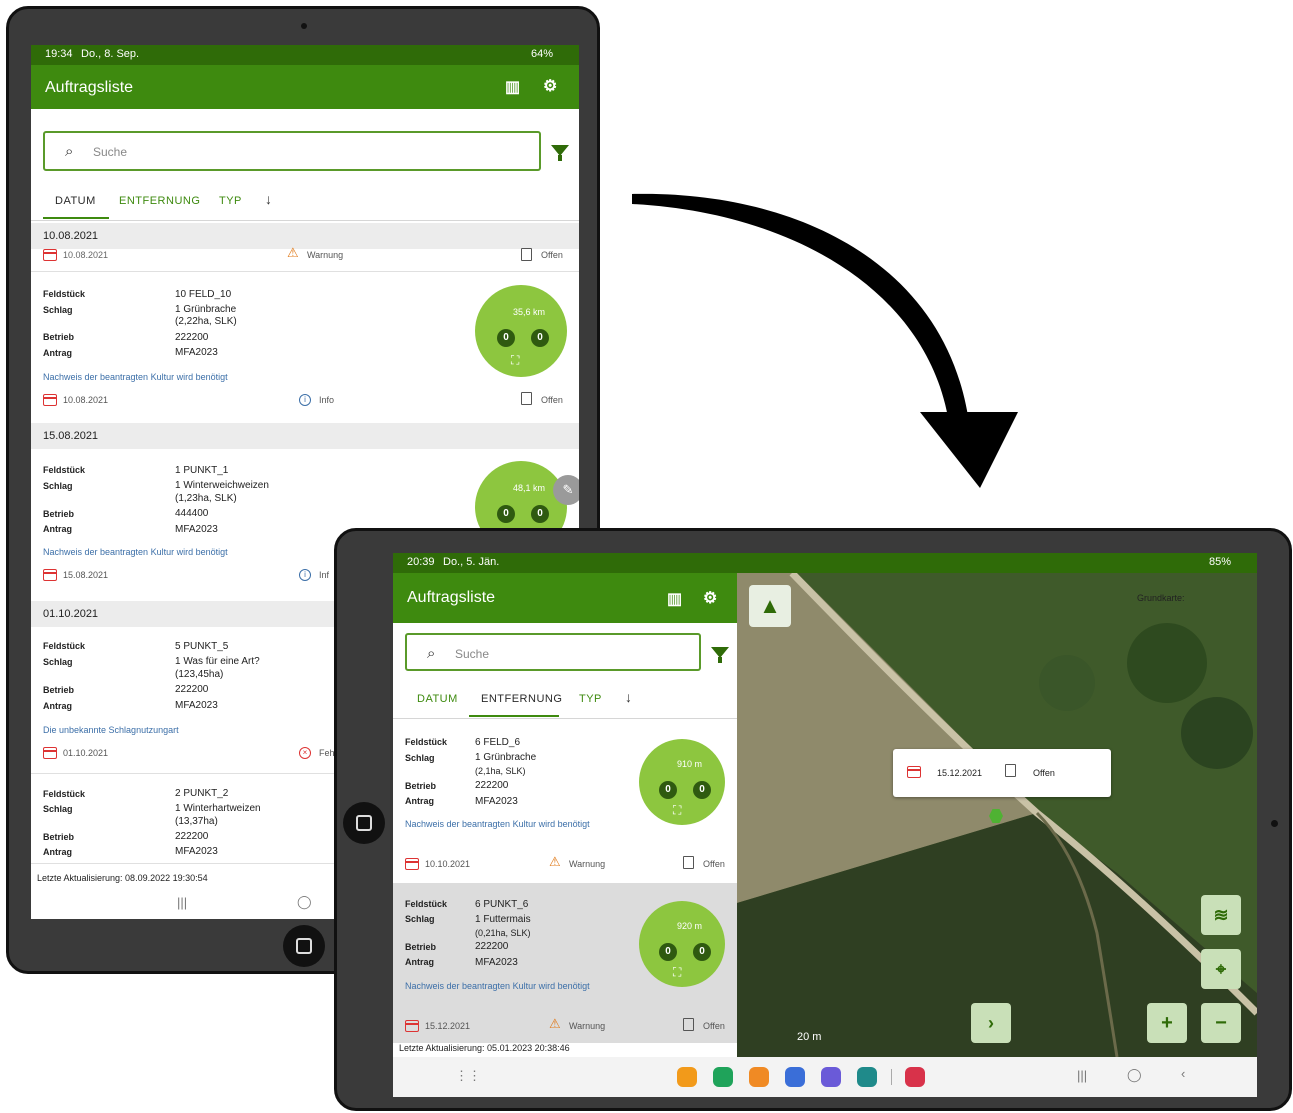 The height and width of the screenshot is (1113, 1293). Describe the element at coordinates (795, 1077) in the screenshot. I see `app-icon-messages` at that location.